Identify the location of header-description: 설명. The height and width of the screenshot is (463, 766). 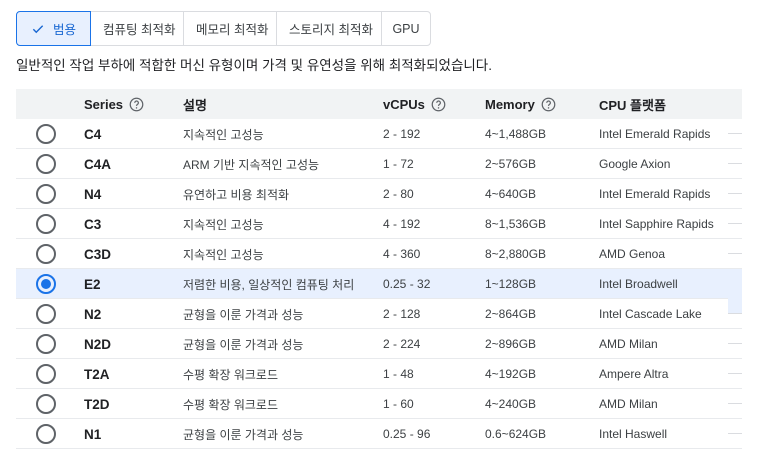
(195, 104).